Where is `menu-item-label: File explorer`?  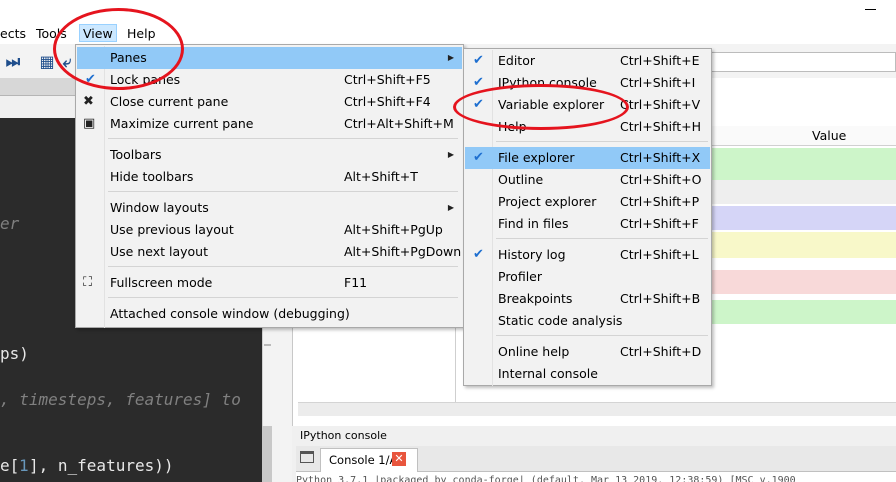 menu-item-label: File explorer is located at coordinates (536, 157).